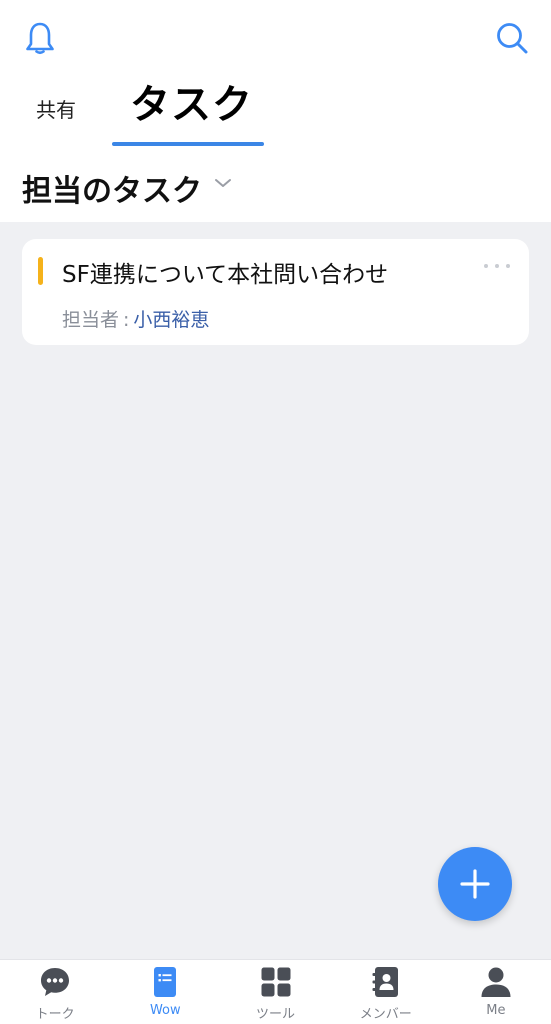 This screenshot has height=1024, width=551. What do you see at coordinates (188, 144) in the screenshot?
I see `active-tab-indicator` at bounding box center [188, 144].